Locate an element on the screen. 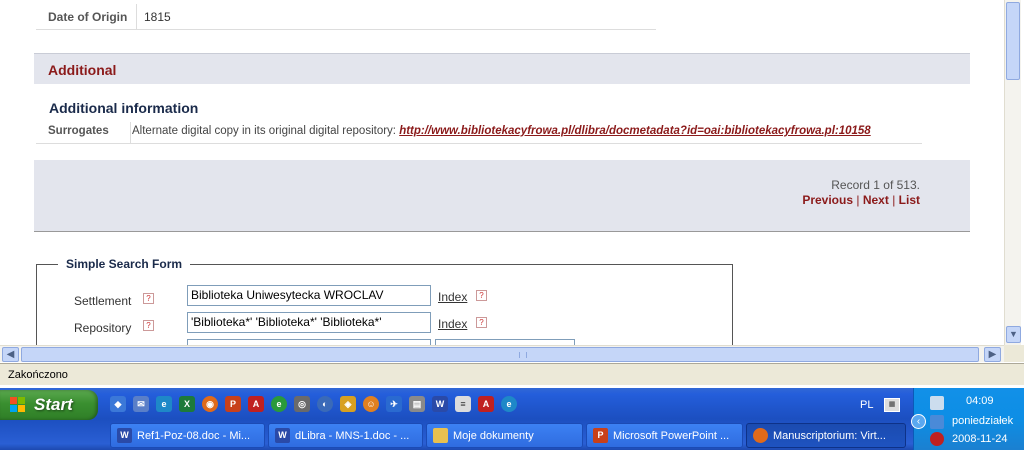  date-of-origin-label: Date of Origin is located at coordinates (88, 17).